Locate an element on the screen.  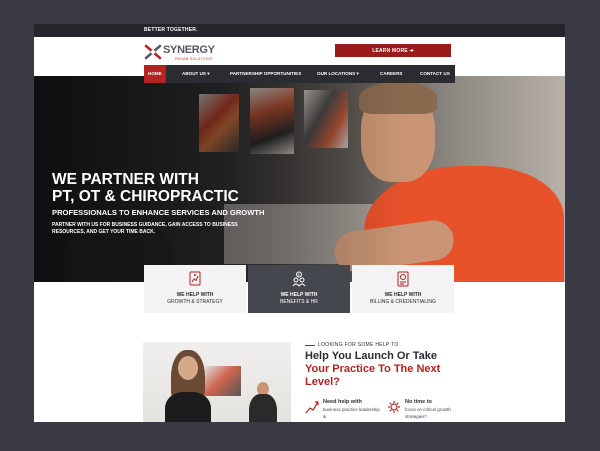
section-eyebrow: LOOKING FOR SOME HELP TO is located at coordinates (358, 345).